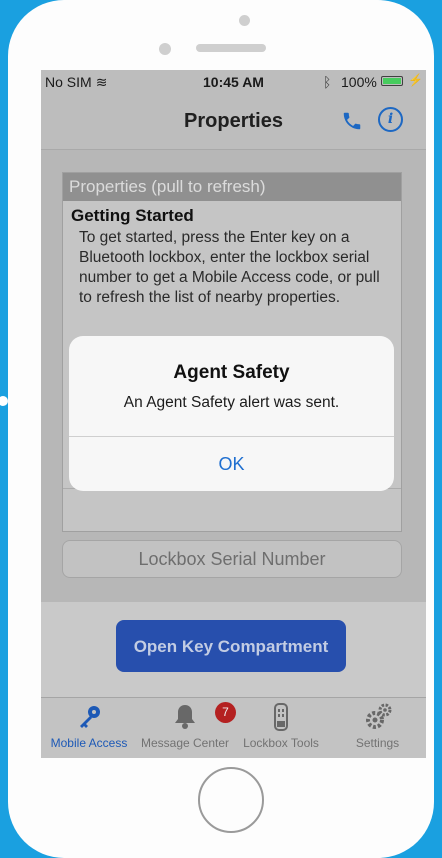 This screenshot has height=858, width=442. I want to click on page-title: Properties, so click(233, 121).